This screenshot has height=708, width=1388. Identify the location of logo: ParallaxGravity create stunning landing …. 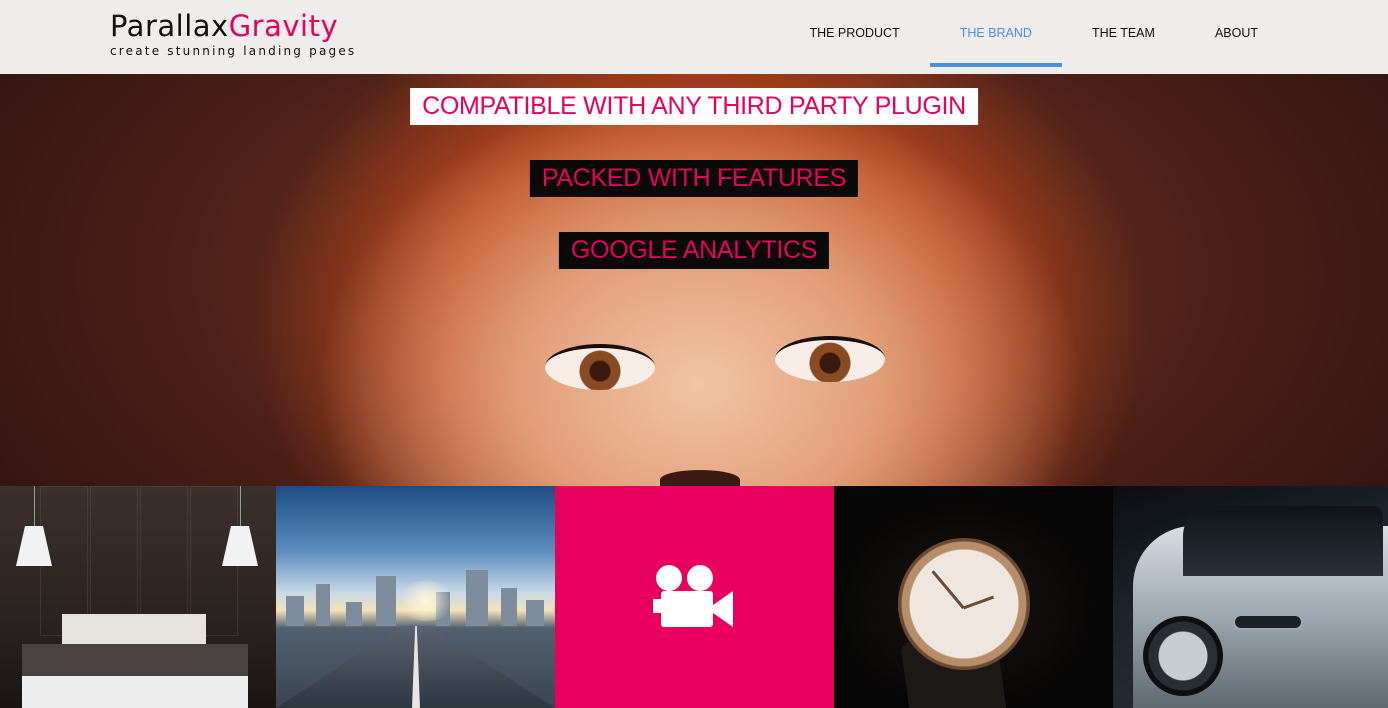
(233, 34).